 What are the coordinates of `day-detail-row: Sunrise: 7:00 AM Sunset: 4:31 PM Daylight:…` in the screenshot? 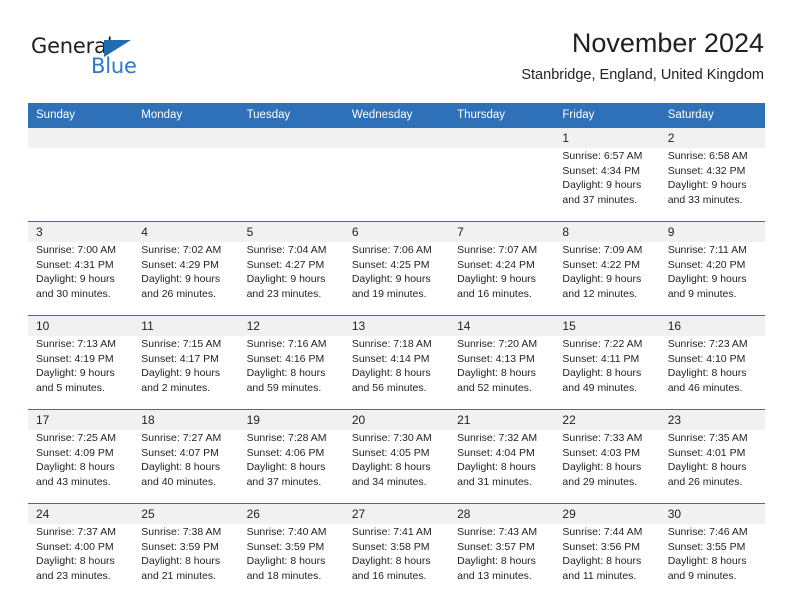 It's located at (396, 278).